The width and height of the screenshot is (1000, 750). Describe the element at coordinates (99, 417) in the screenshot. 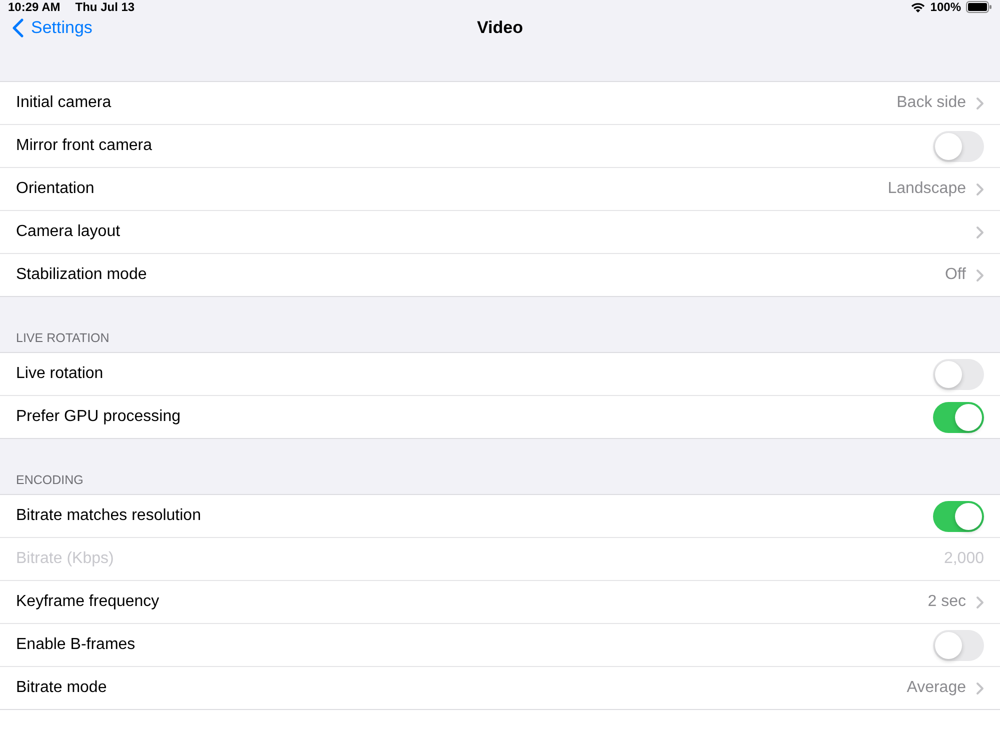

I see `row-label: Prefer GPU processing` at that location.